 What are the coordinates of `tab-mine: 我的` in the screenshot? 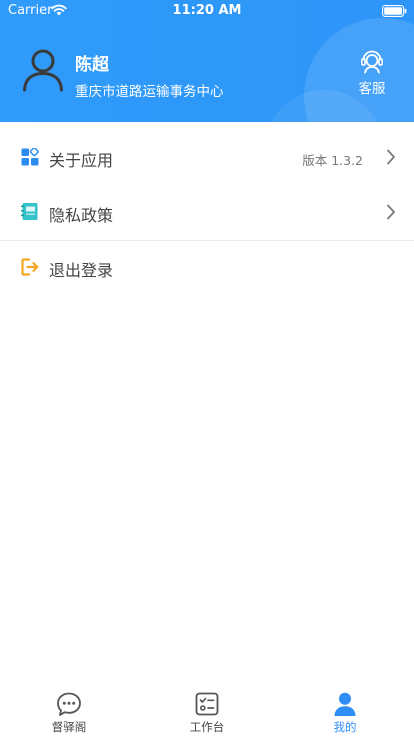 It's located at (345, 711).